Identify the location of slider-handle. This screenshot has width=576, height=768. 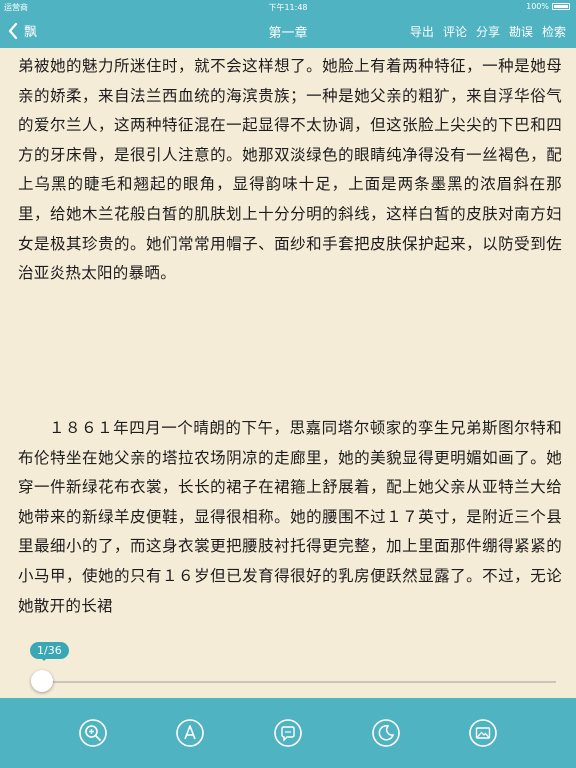
(42, 681).